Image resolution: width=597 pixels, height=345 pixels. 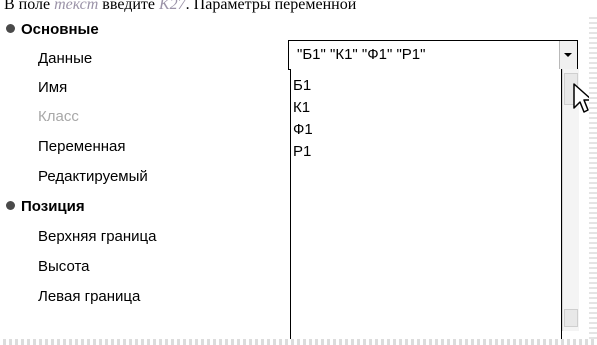 I want to click on dropdown-option-k1: К1, so click(x=426, y=108).